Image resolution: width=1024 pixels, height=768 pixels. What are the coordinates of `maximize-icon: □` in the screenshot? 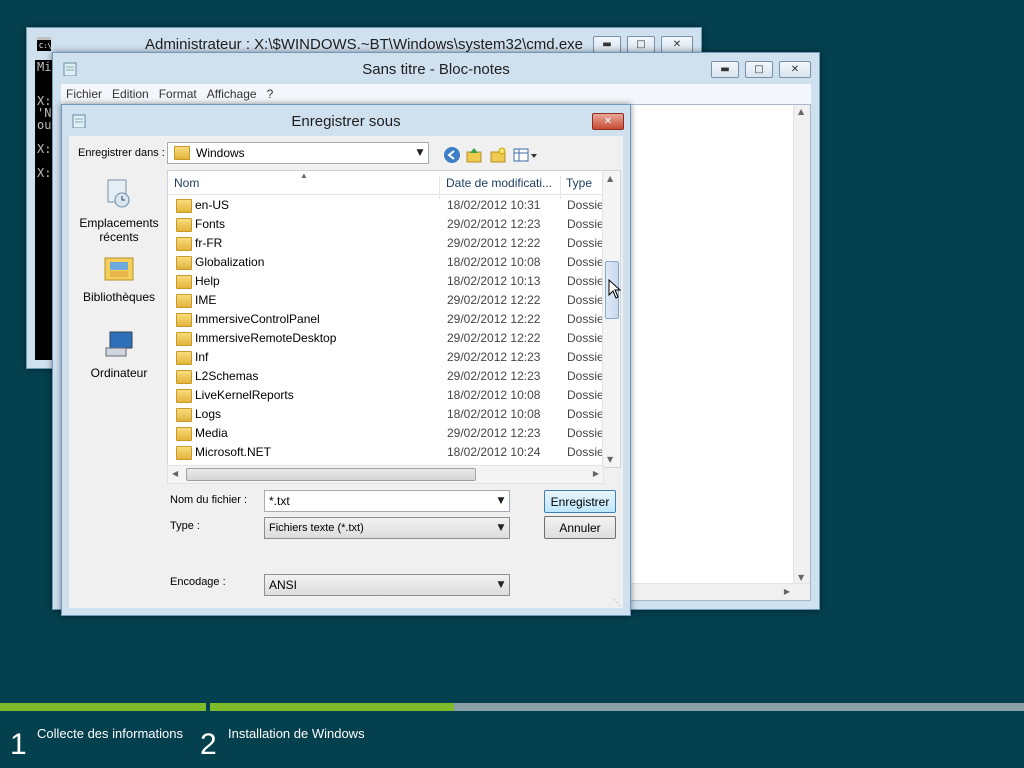 It's located at (759, 69).